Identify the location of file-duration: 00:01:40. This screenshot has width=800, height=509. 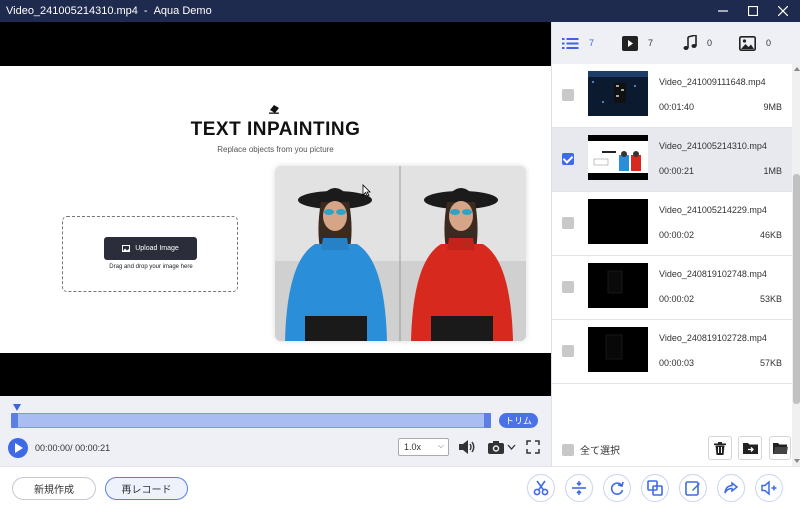
(677, 107).